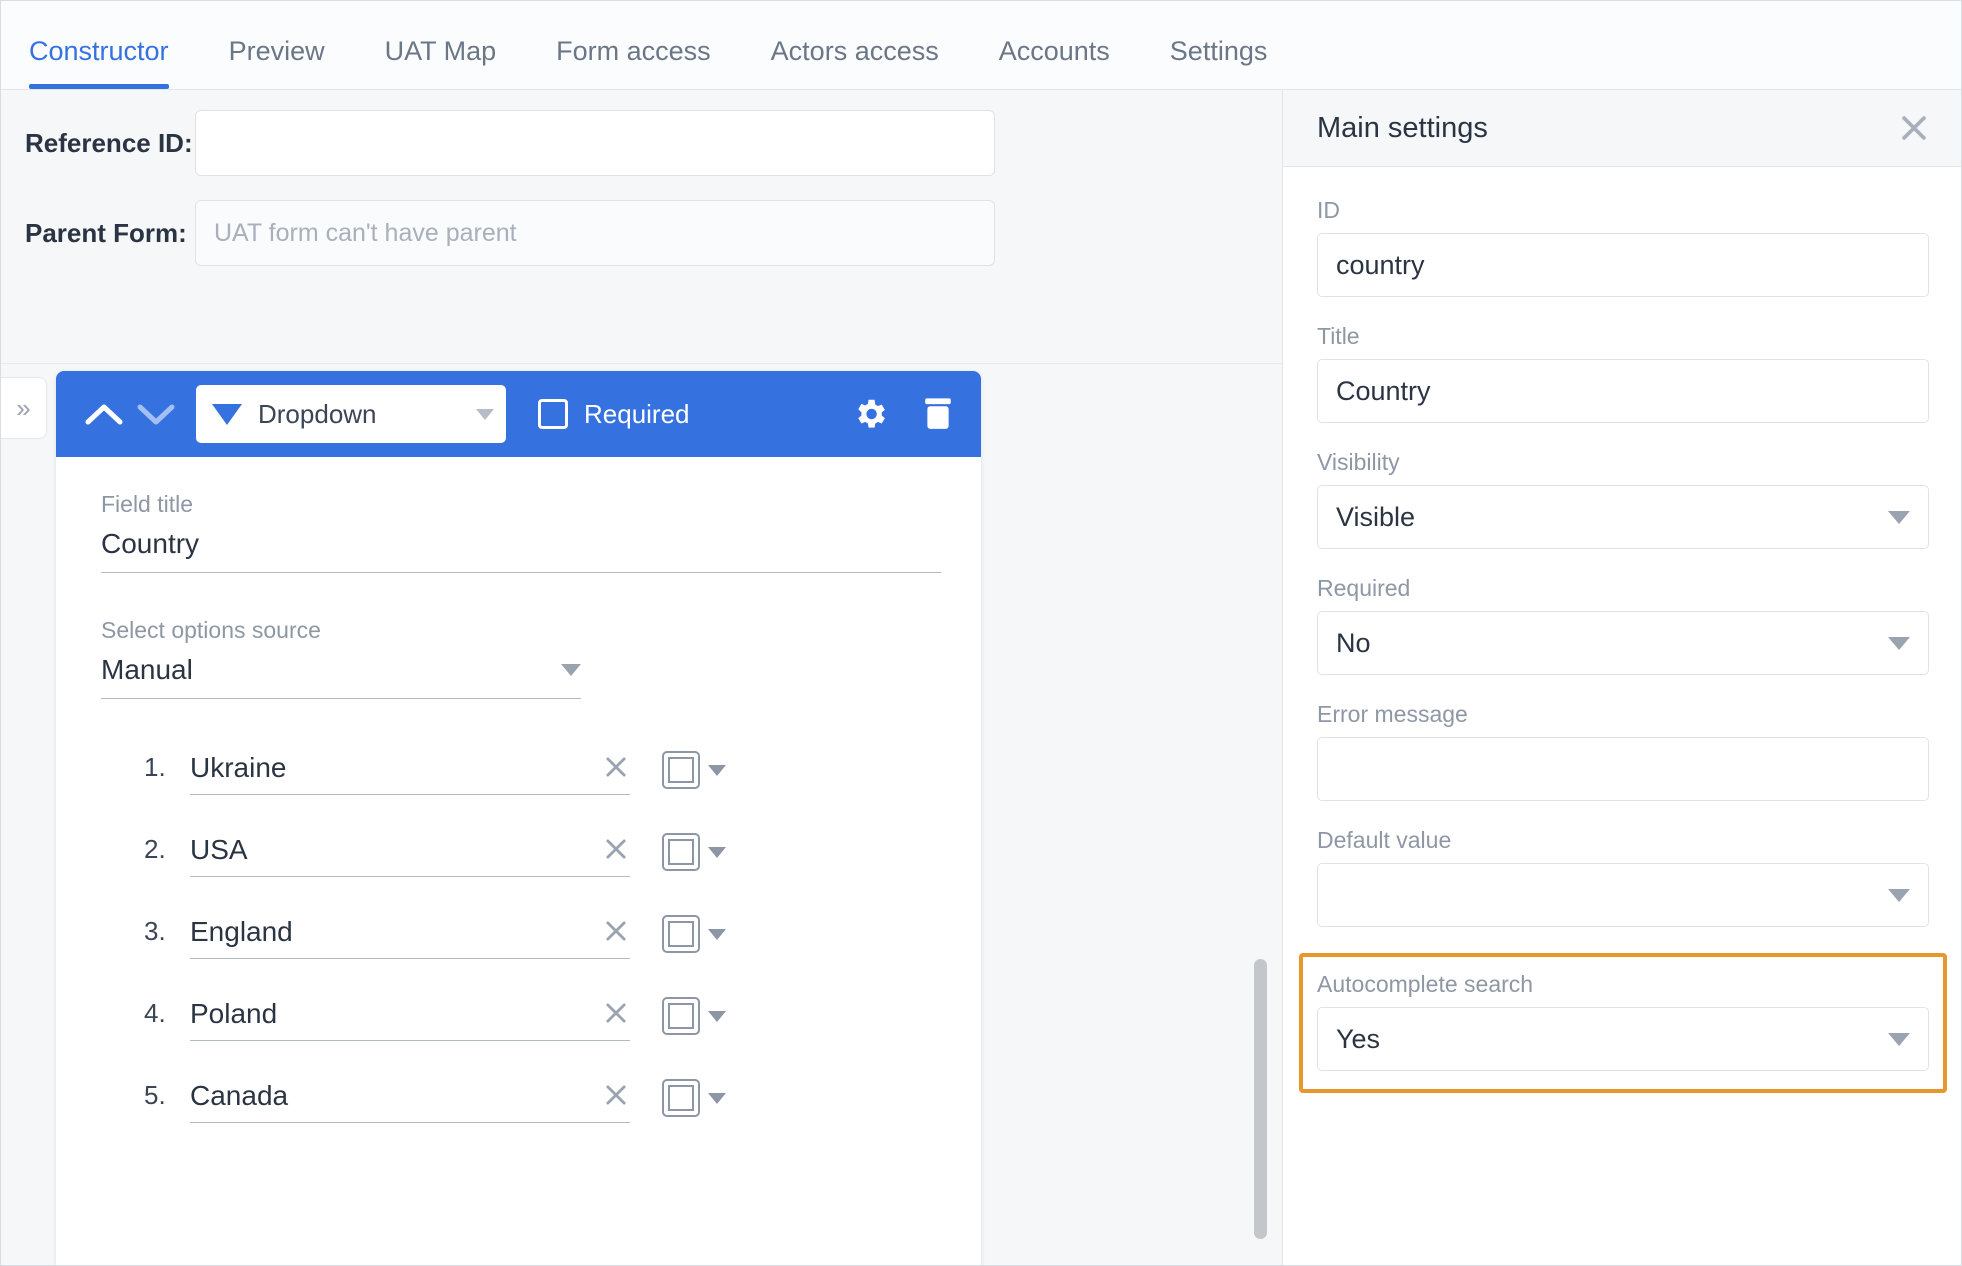 The image size is (1962, 1266). Describe the element at coordinates (1358, 462) in the screenshot. I see `setting-visibility-label: Visibility` at that location.